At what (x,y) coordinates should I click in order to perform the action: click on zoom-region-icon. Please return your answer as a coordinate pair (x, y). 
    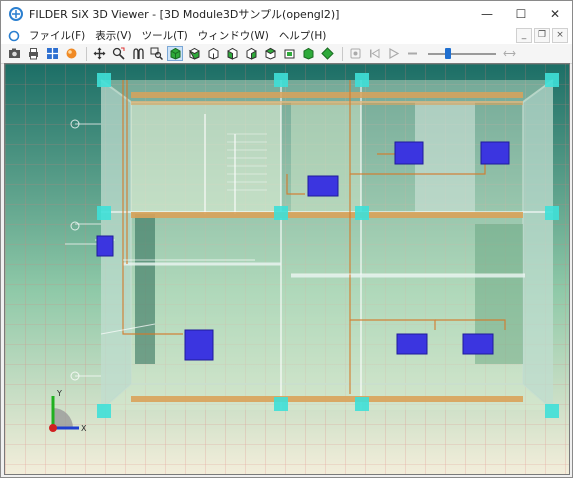
    Looking at the image, I should click on (118, 53).